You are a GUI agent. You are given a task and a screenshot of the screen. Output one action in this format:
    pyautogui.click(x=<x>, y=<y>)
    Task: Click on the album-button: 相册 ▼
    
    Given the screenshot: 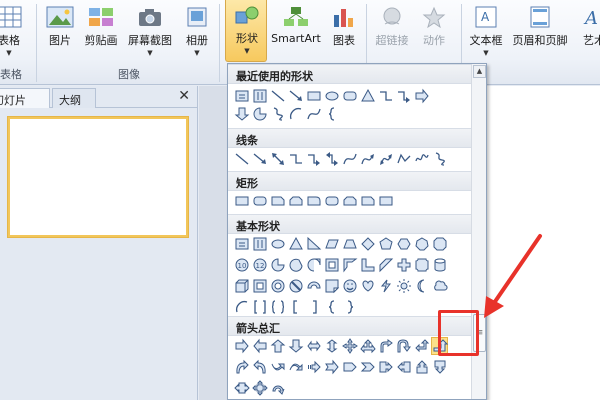 What is the action you would take?
    pyautogui.click(x=197, y=31)
    